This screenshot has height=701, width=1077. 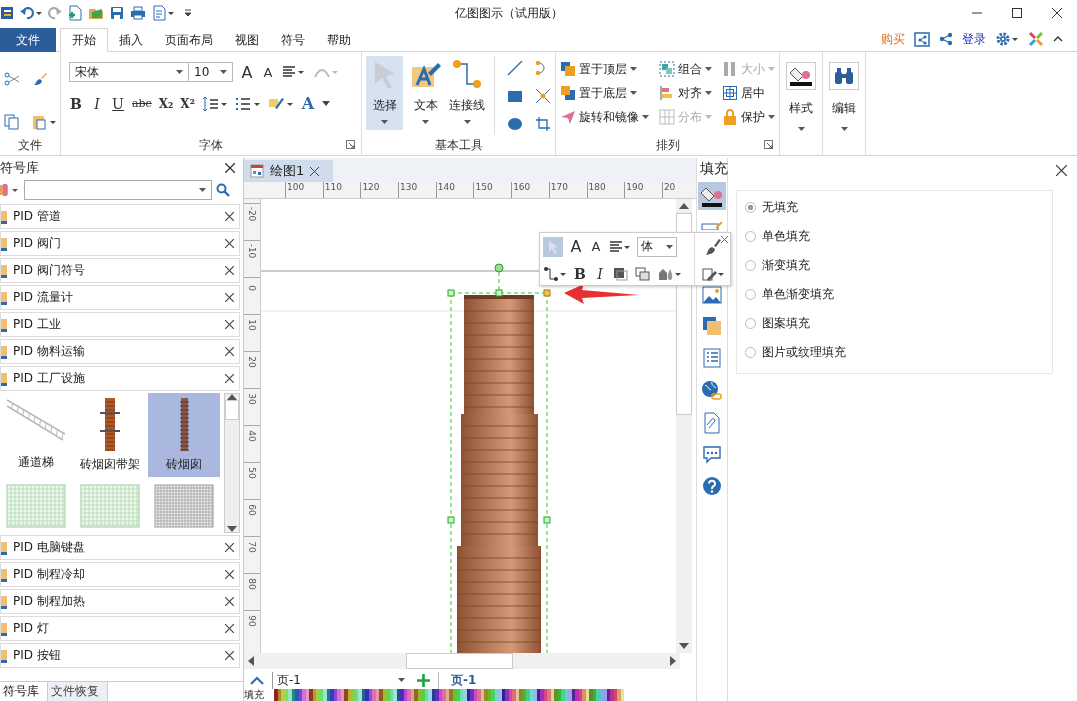 I want to click on new-file-icon, so click(x=75, y=13).